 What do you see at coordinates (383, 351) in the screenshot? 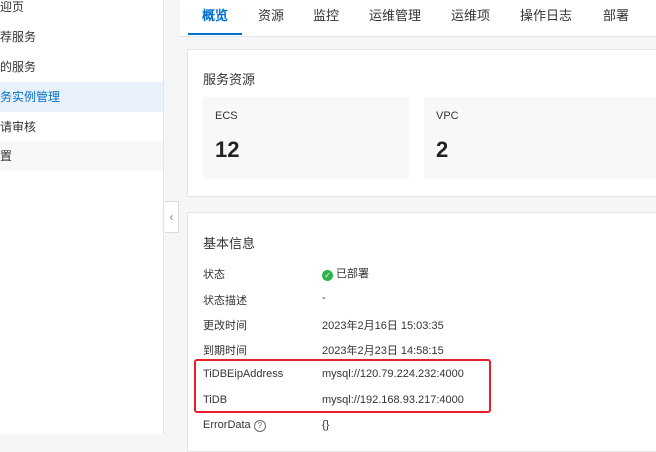
I see `info-value: 2023年2月23日 14:58:15` at bounding box center [383, 351].